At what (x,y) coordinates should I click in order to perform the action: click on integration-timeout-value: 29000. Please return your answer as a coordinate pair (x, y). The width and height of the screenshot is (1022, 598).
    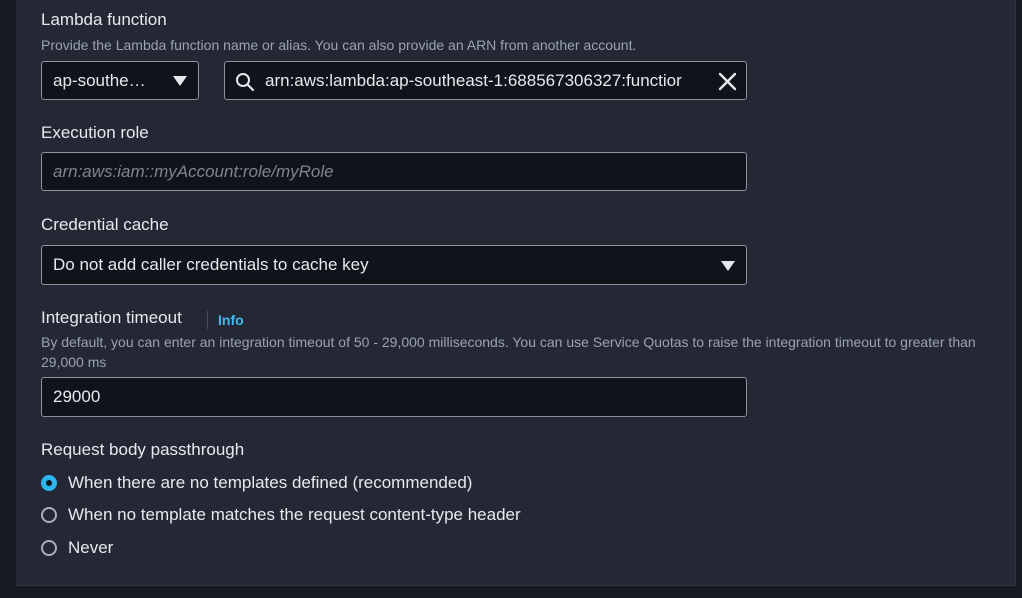
    Looking at the image, I should click on (77, 396).